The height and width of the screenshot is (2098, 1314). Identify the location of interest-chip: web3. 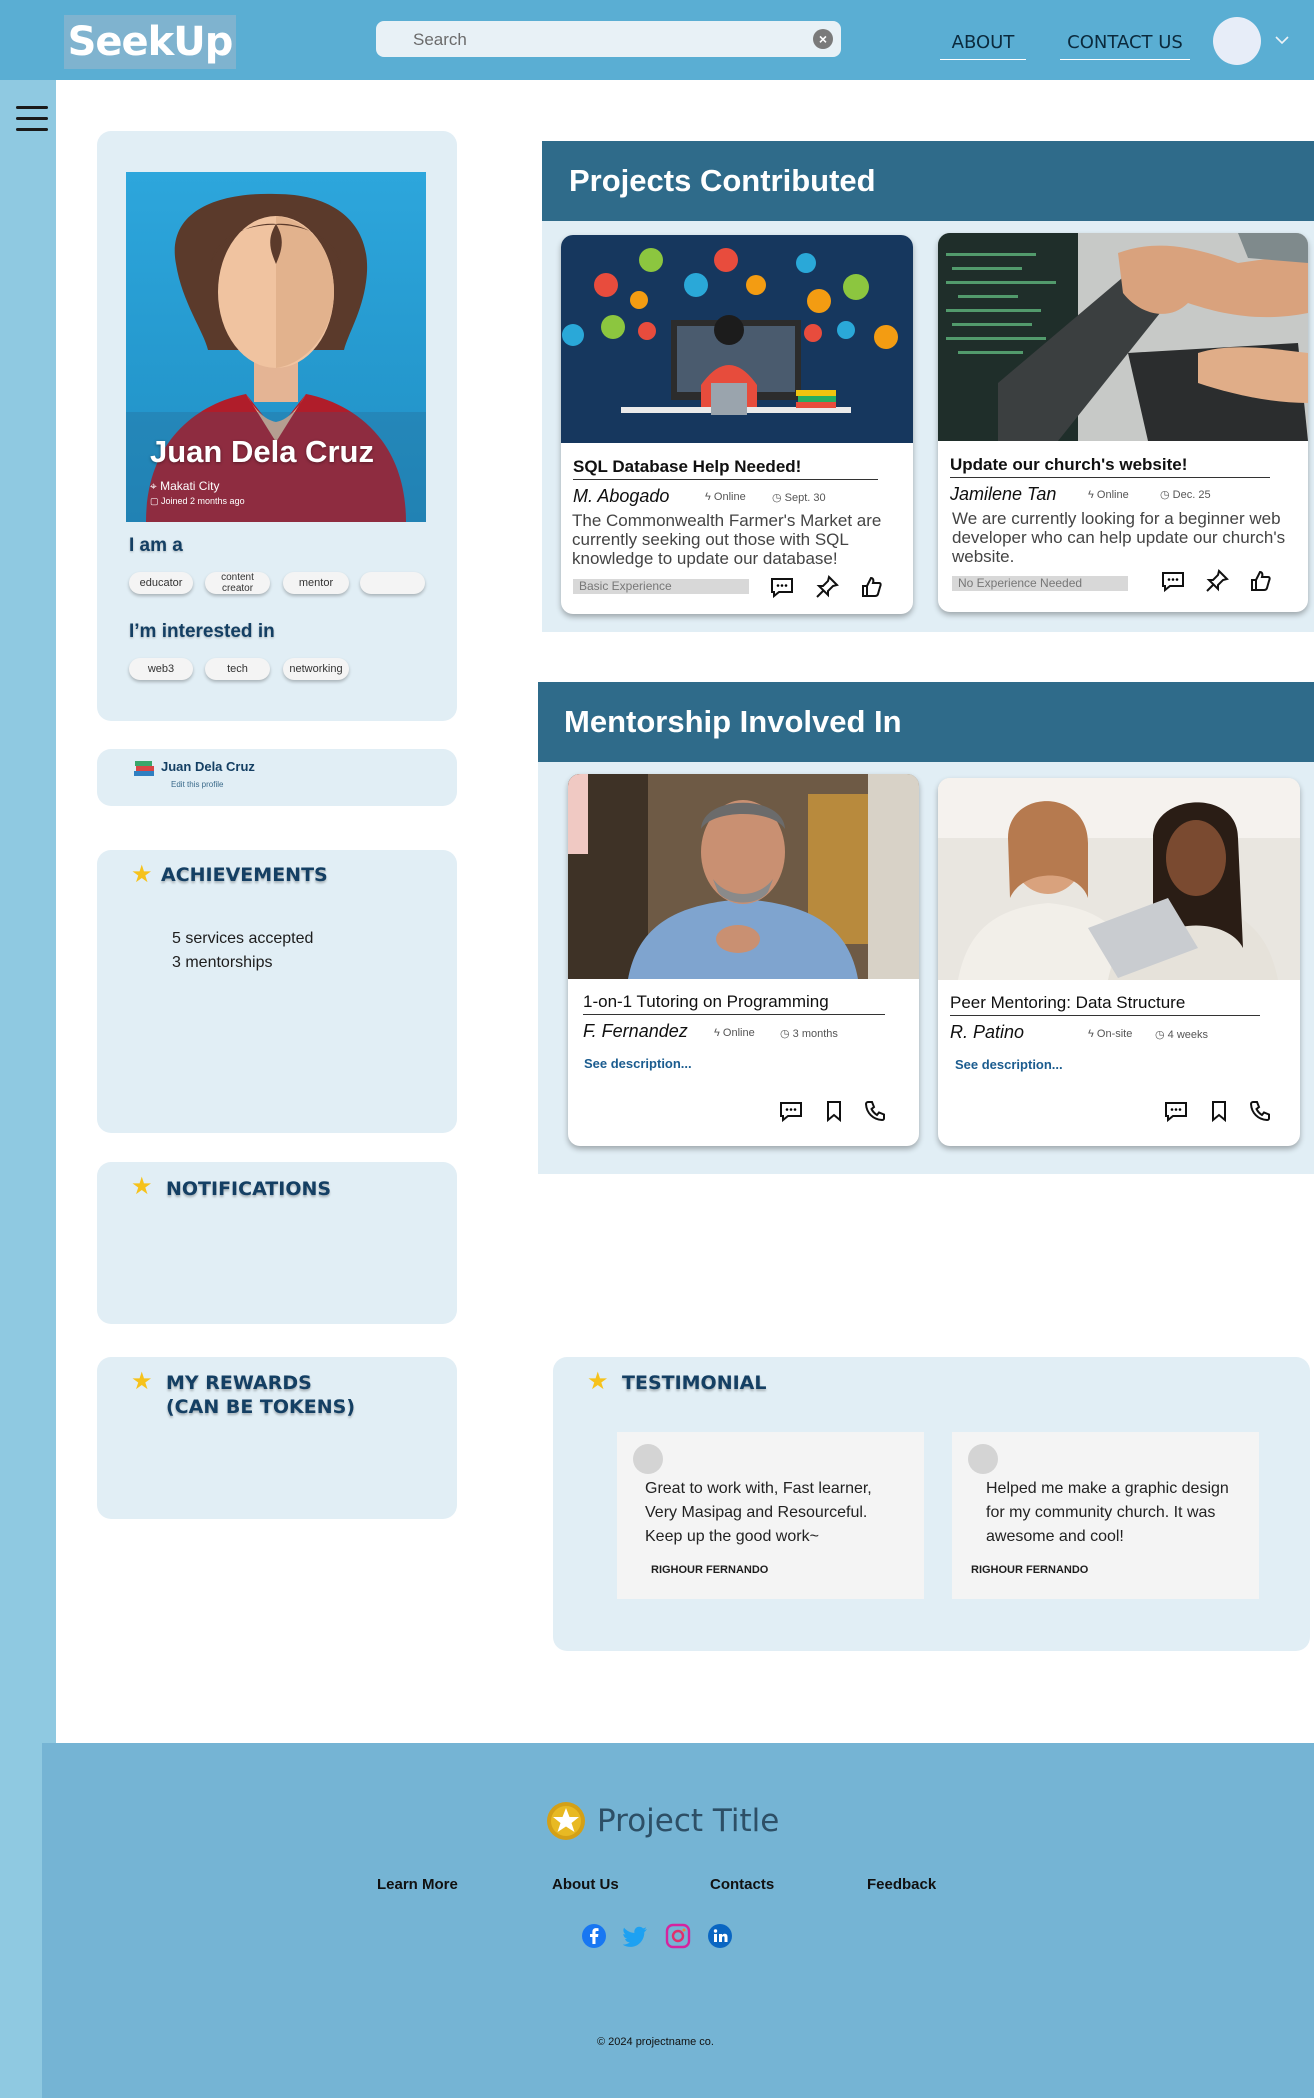
(161, 669).